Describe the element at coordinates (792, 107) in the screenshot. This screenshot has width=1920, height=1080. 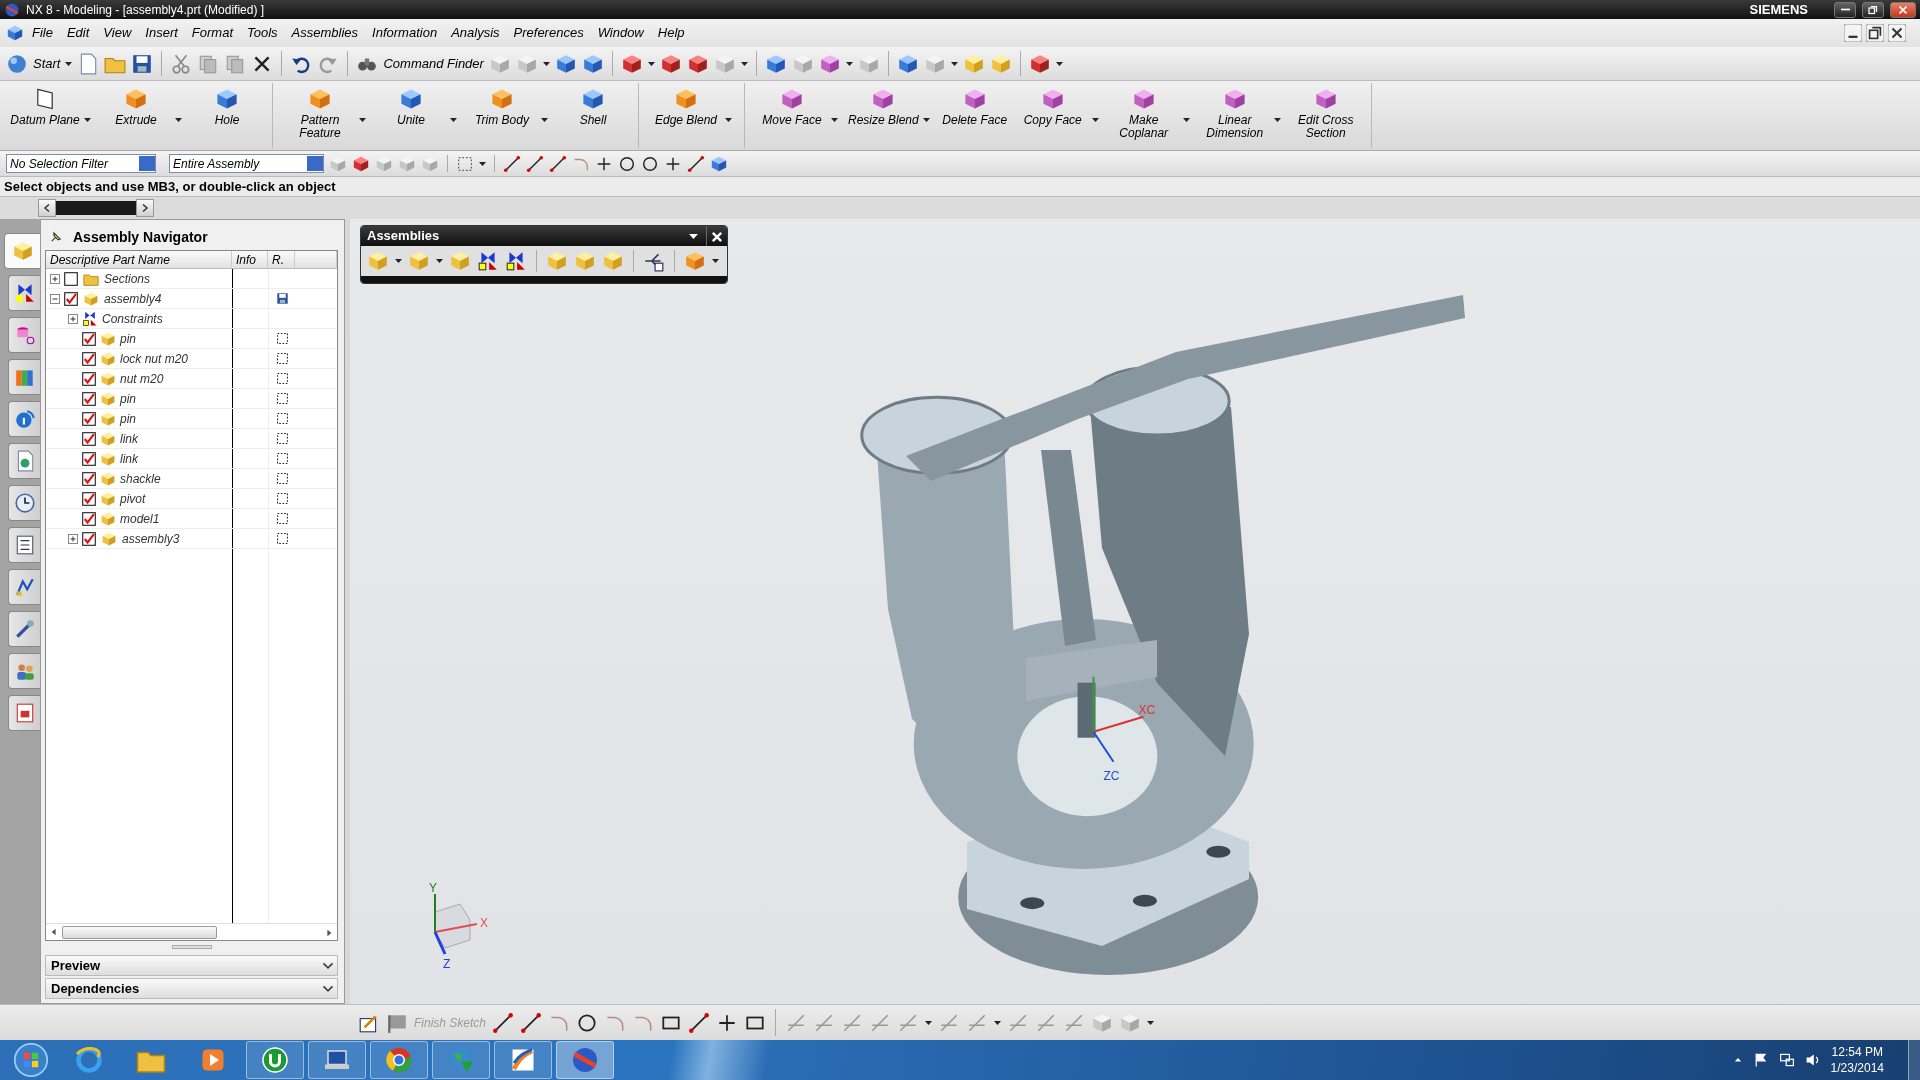
I see `ribbon-button: Move Face` at that location.